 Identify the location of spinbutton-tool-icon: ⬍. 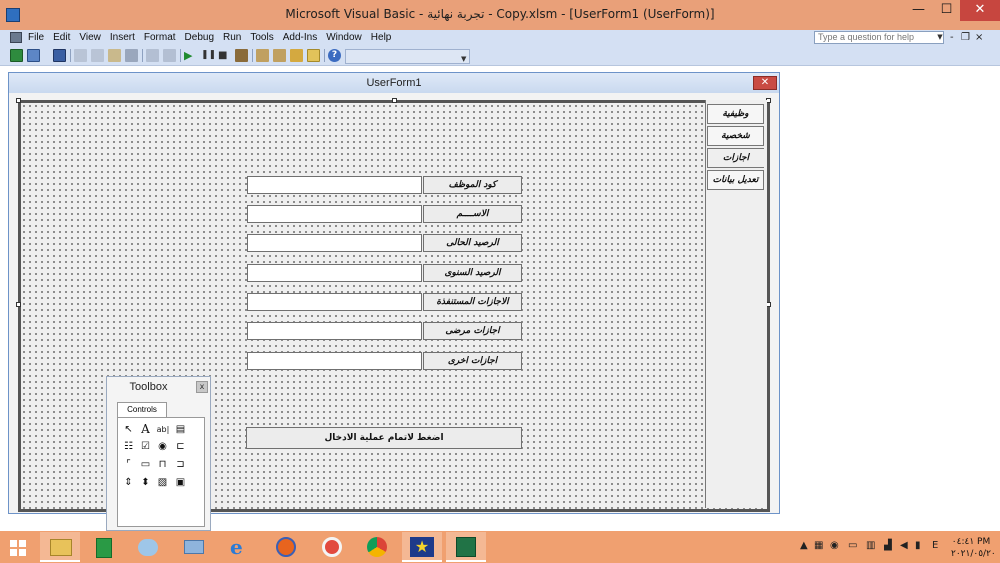
(145, 482).